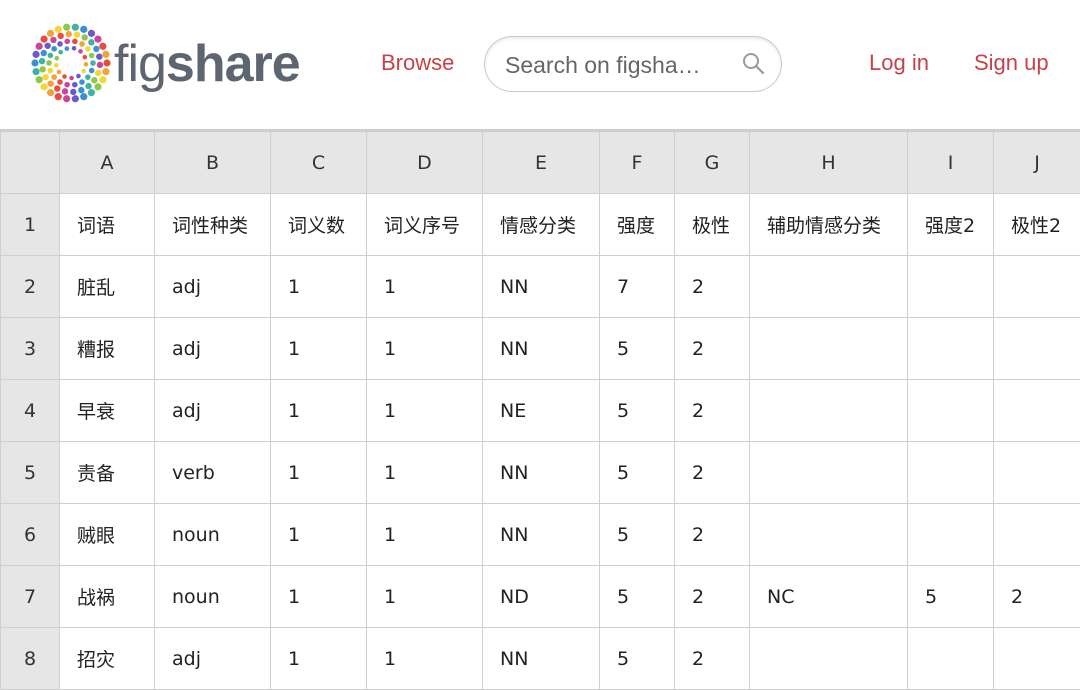 Image resolution: width=1080 pixels, height=690 pixels. Describe the element at coordinates (637, 162) in the screenshot. I see `column-header: F` at that location.